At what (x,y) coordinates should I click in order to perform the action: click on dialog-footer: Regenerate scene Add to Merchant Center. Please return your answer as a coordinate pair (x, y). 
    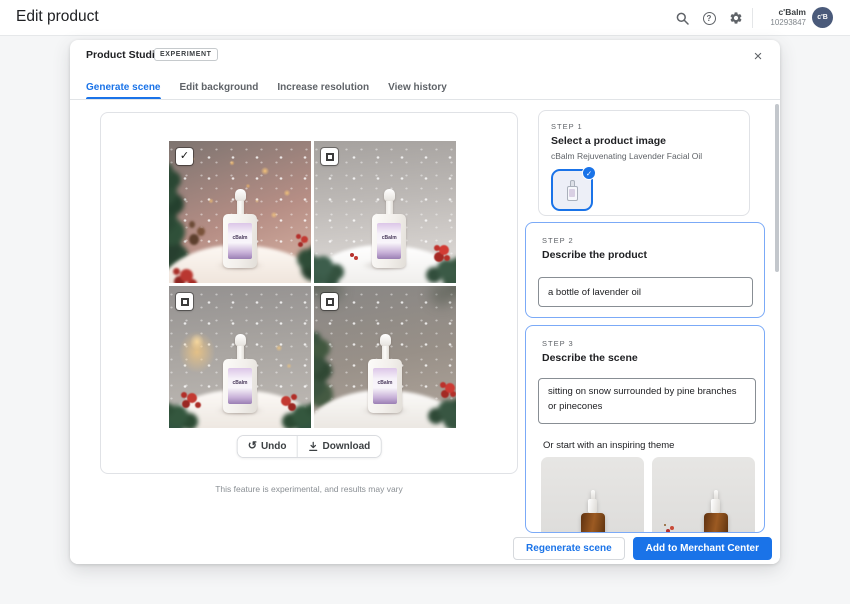
    Looking at the image, I should click on (425, 548).